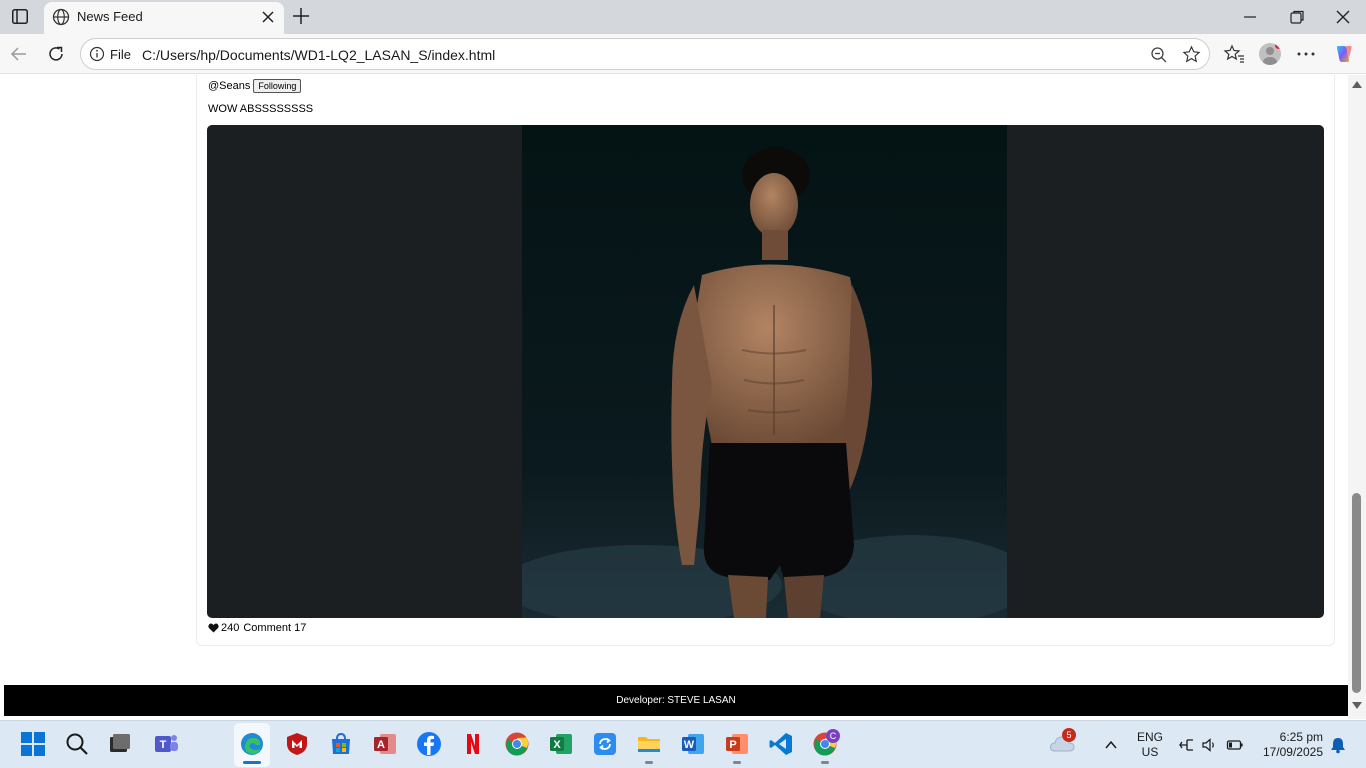  What do you see at coordinates (164, 18) in the screenshot?
I see `tab-news-feed: News Feed` at bounding box center [164, 18].